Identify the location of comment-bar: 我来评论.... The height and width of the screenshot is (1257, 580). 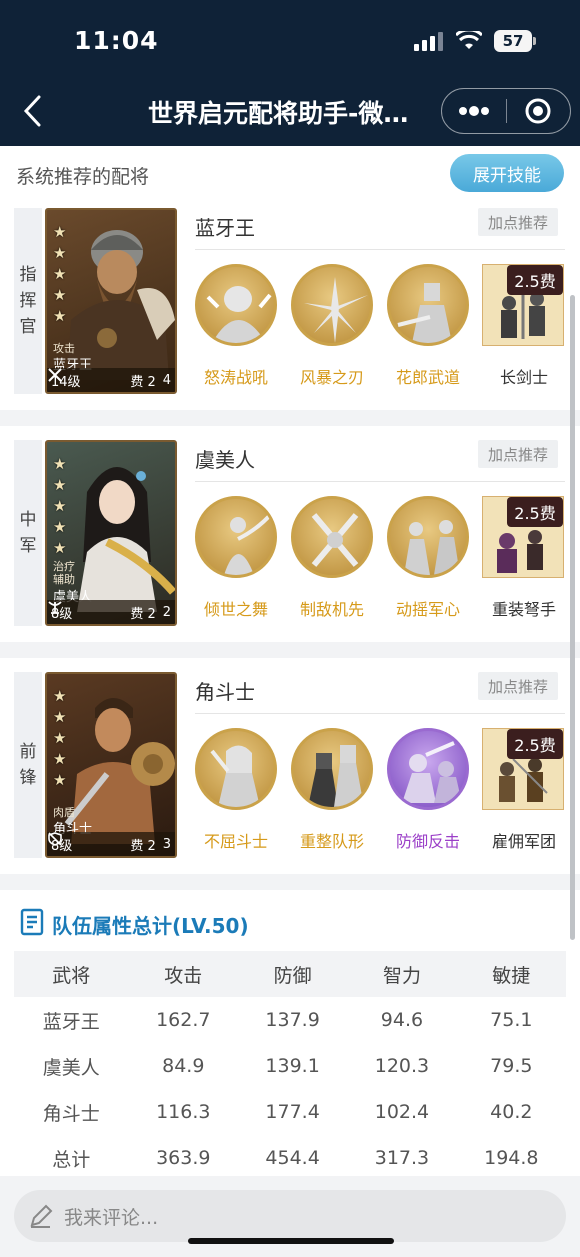
(290, 1216).